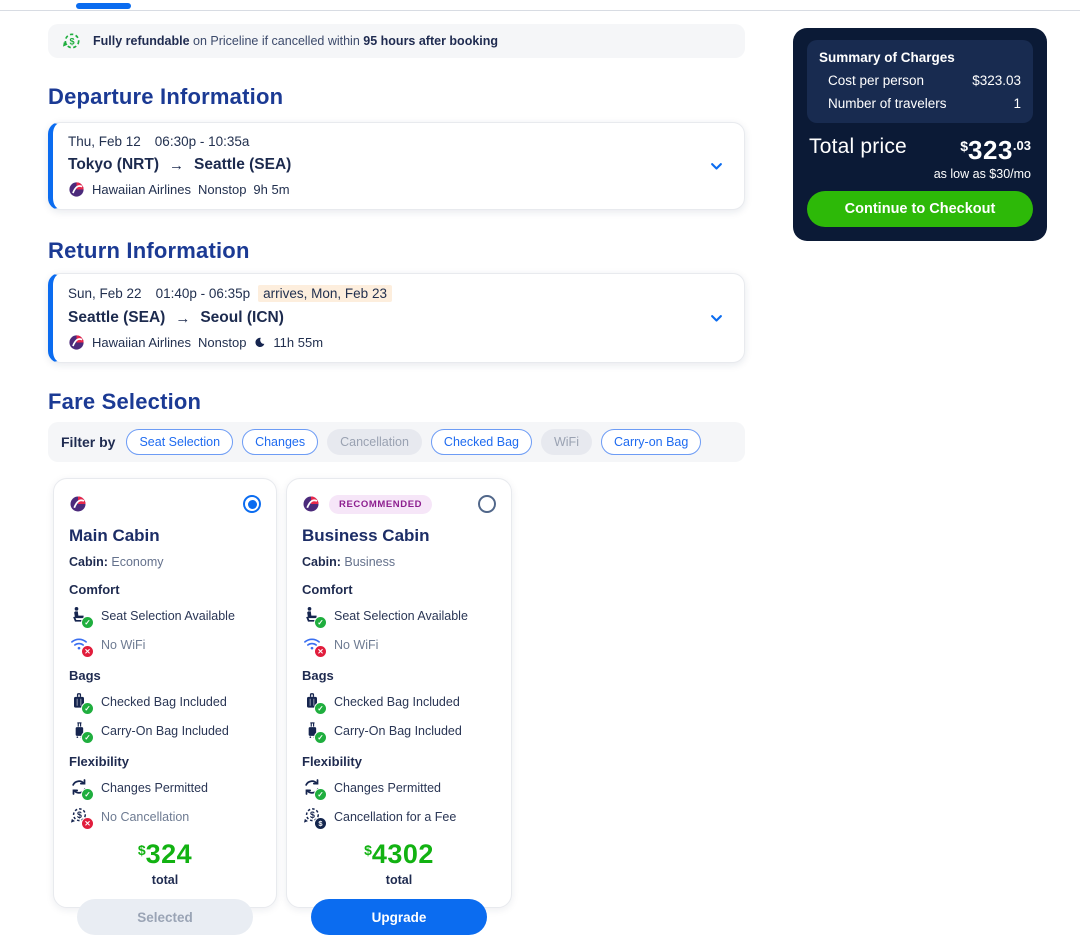 The image size is (1080, 935). What do you see at coordinates (141, 189) in the screenshot?
I see `departure-airline: Hawaiian Airlines` at bounding box center [141, 189].